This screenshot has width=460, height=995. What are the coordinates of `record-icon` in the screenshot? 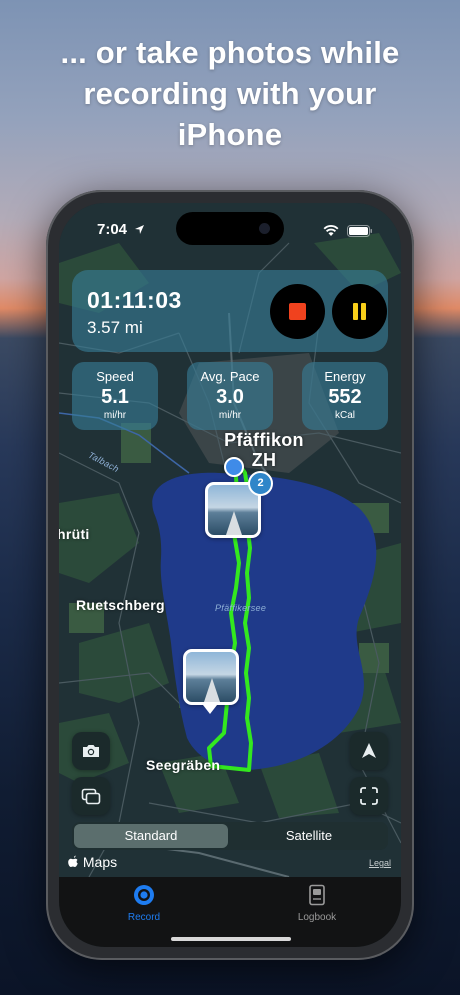 It's located at (144, 895).